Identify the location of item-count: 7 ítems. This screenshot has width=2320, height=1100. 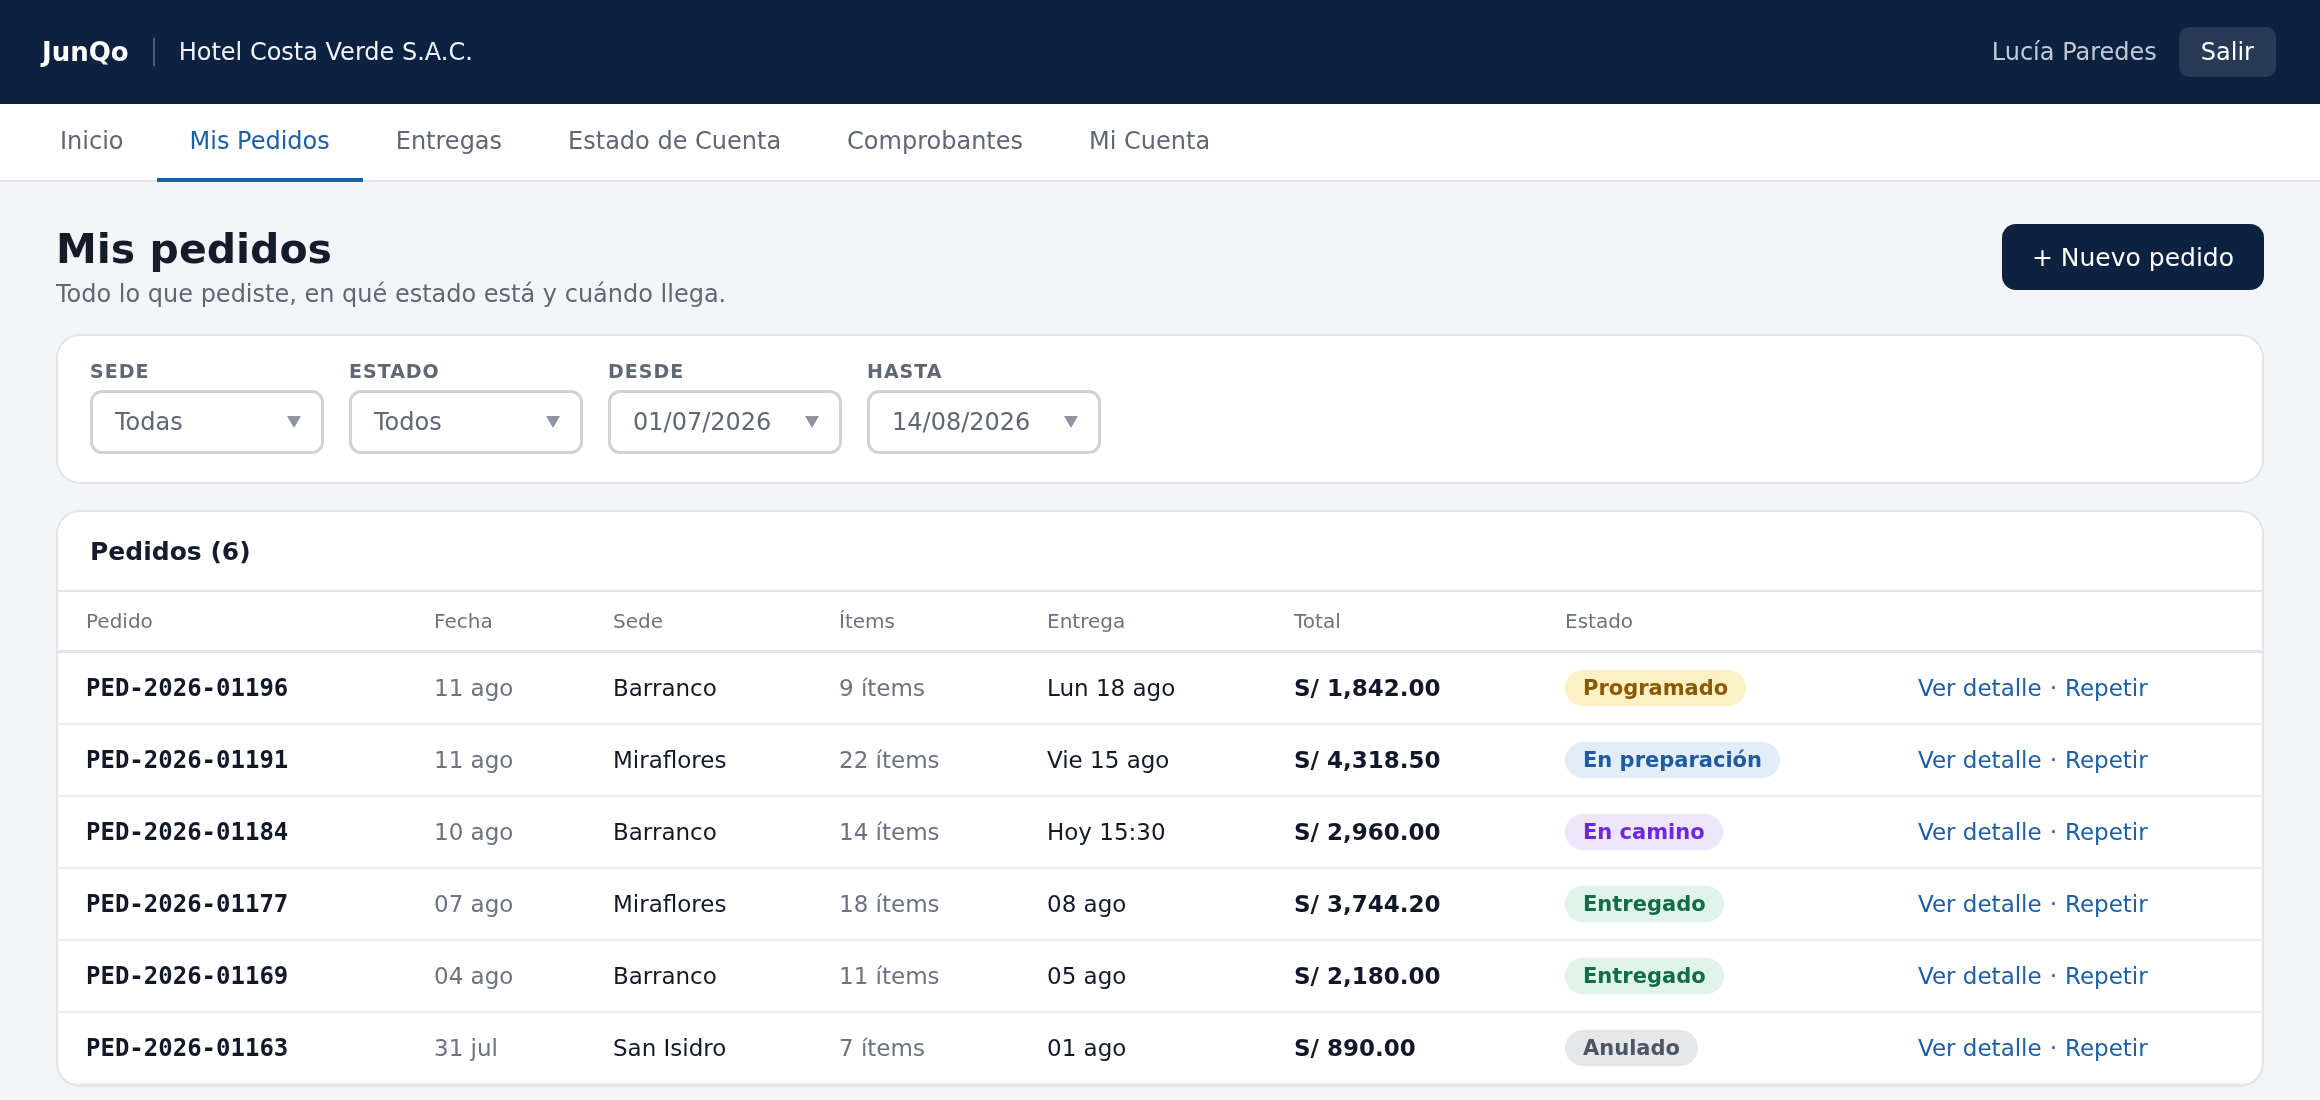
(882, 1048).